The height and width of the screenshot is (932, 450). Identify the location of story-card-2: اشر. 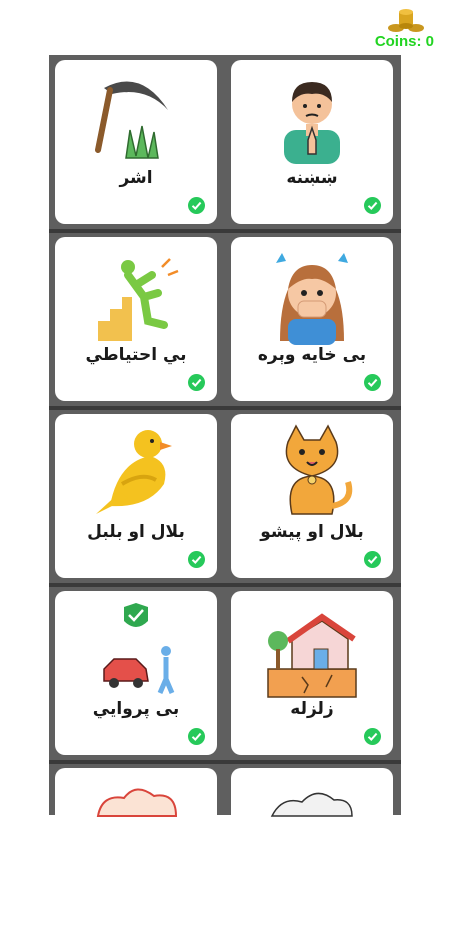
(136, 142).